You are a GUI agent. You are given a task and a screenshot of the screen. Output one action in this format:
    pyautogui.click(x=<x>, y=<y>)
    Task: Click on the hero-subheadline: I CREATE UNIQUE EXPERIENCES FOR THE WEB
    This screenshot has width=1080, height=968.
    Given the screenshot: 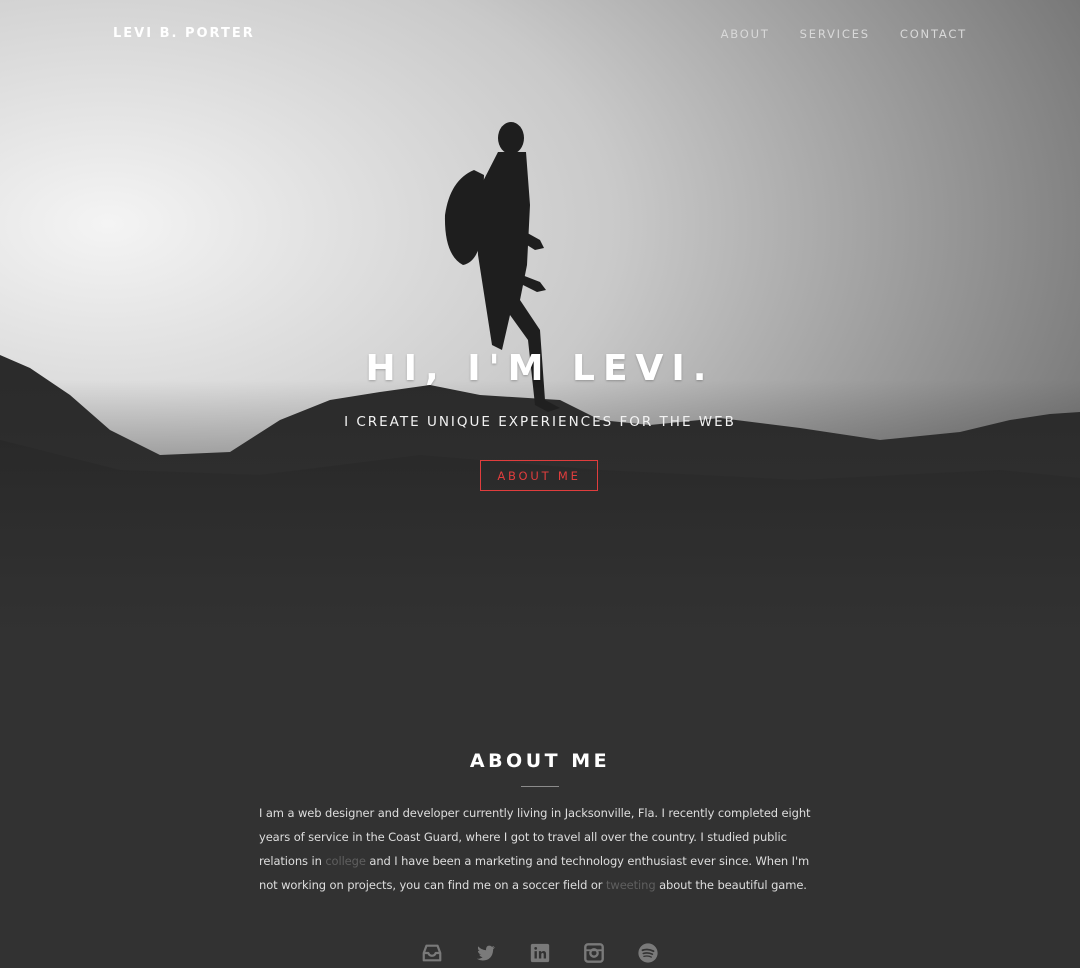 What is the action you would take?
    pyautogui.click(x=540, y=422)
    